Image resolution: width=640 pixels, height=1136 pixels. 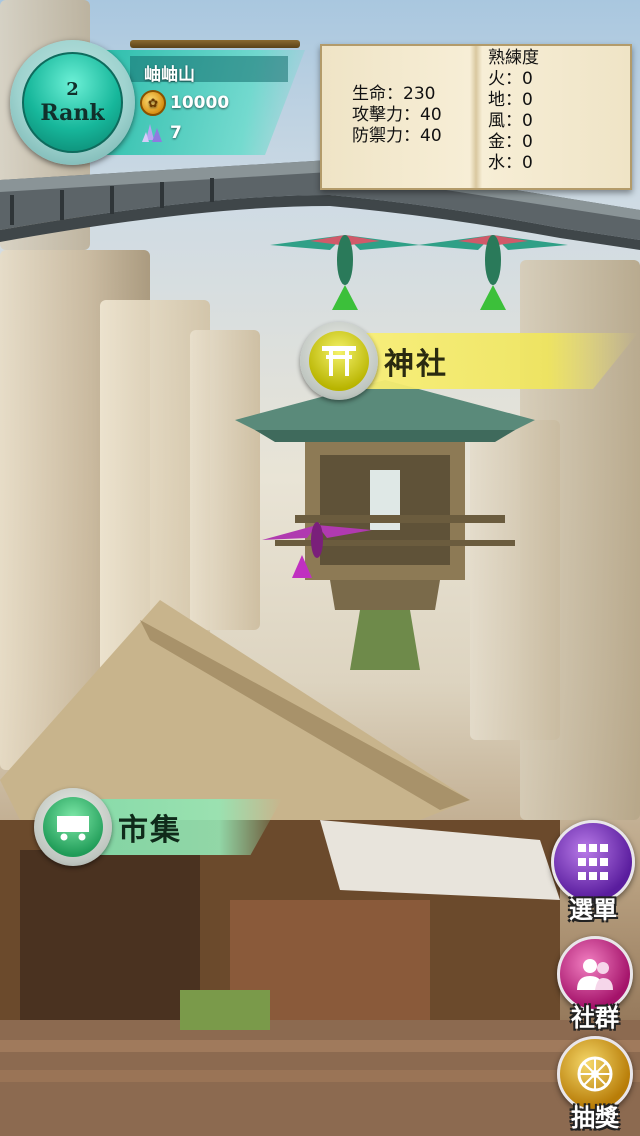 What do you see at coordinates (215, 44) in the screenshot?
I see `experience-bar` at bounding box center [215, 44].